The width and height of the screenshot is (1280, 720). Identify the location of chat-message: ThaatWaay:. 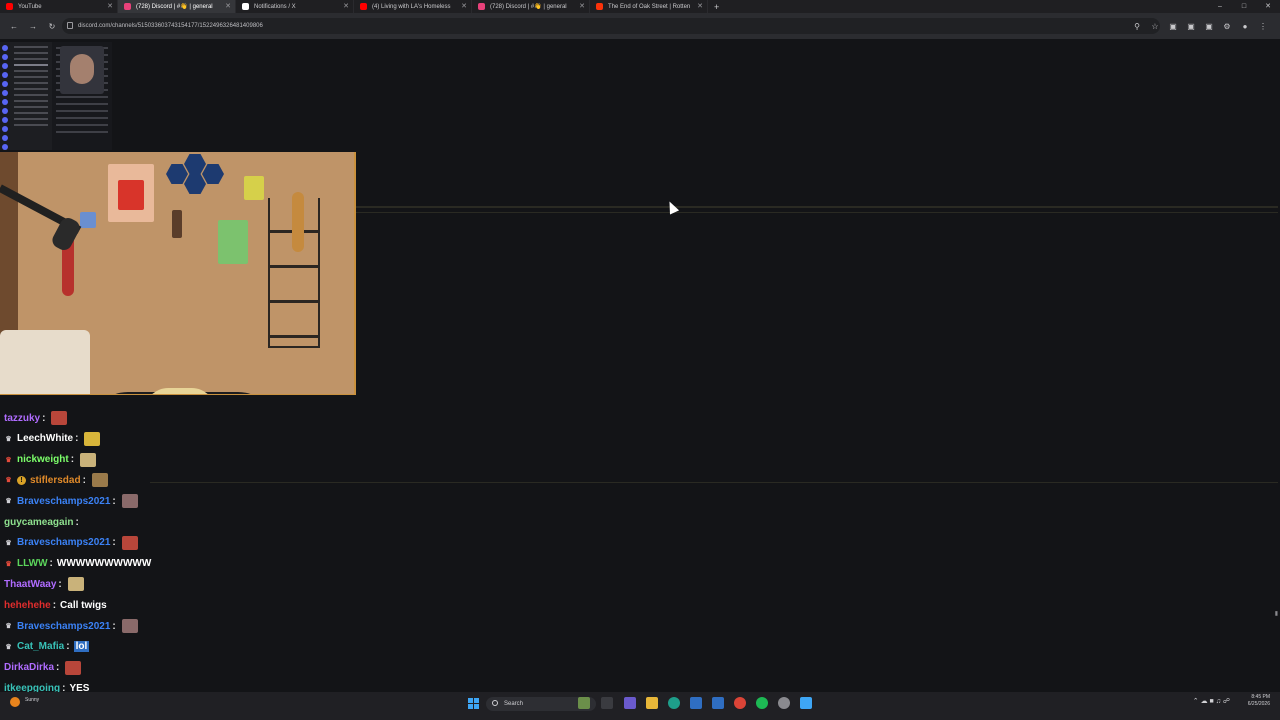
(44, 584).